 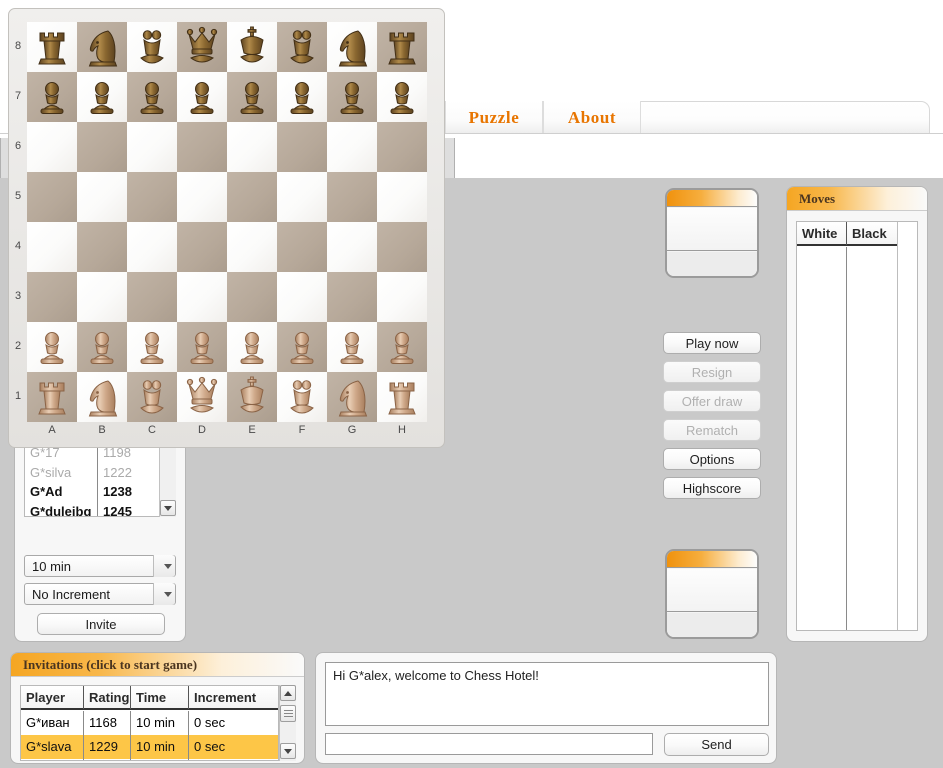 I want to click on board-square-e5, so click(x=252, y=197).